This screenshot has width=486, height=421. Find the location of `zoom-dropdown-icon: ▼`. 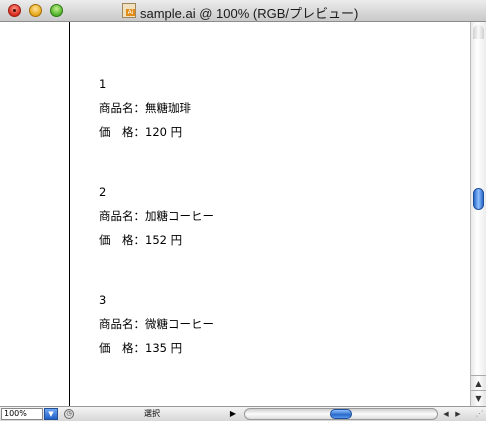

zoom-dropdown-icon: ▼ is located at coordinates (51, 414).